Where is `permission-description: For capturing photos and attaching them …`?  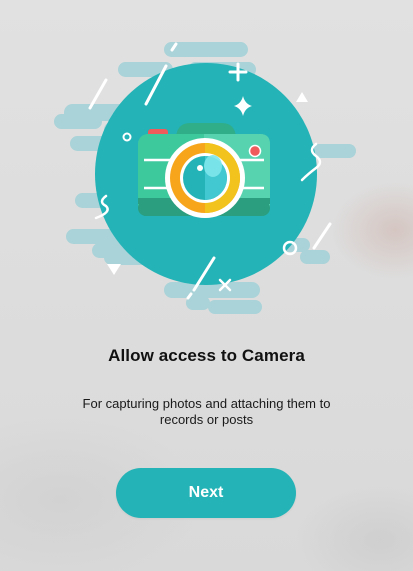
permission-description: For capturing photos and attaching them … is located at coordinates (206, 411).